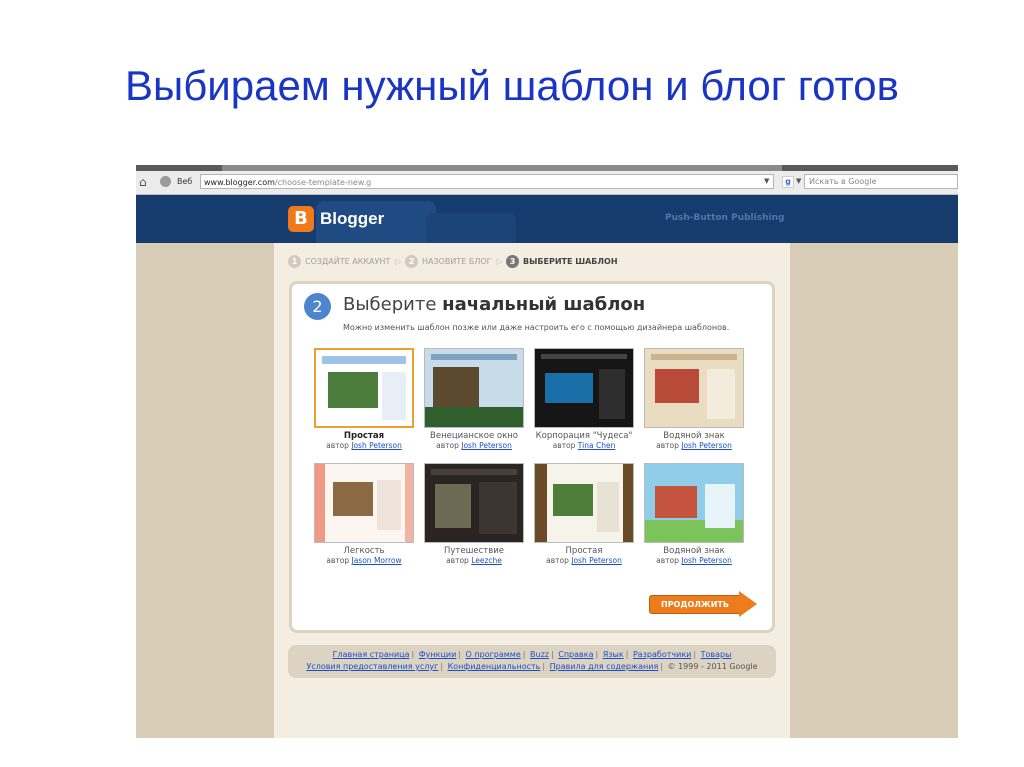  What do you see at coordinates (798, 181) in the screenshot?
I see `search-engine-dropdown-icon: ▼` at bounding box center [798, 181].